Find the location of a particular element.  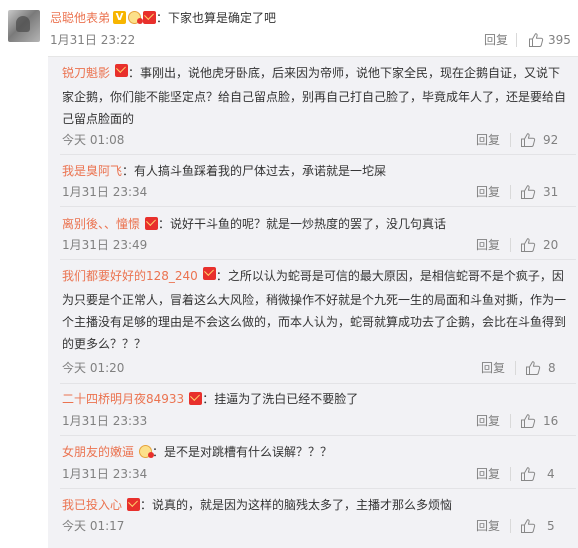

comment-username: 忌聪他表弟 is located at coordinates (80, 18).